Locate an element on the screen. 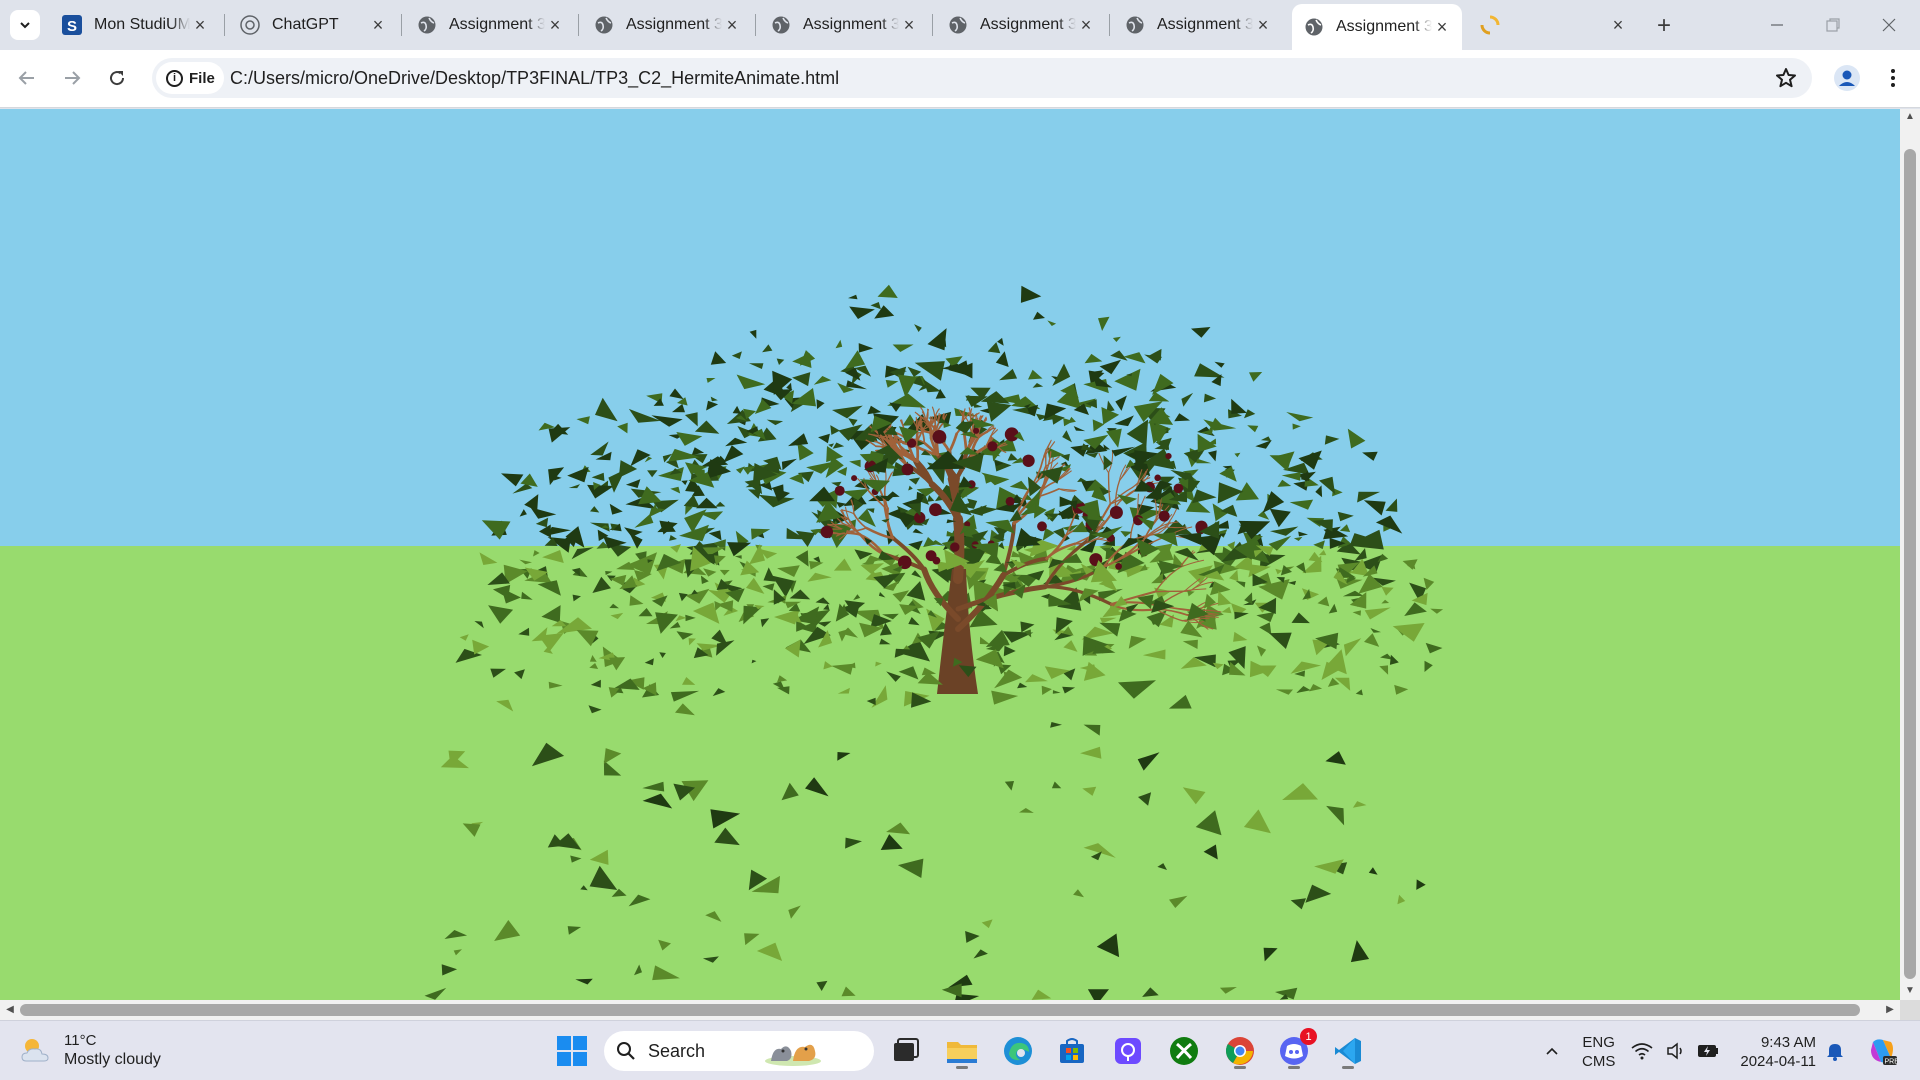 The image size is (1920, 1080). discord-button: 1 is located at coordinates (1295, 1049).